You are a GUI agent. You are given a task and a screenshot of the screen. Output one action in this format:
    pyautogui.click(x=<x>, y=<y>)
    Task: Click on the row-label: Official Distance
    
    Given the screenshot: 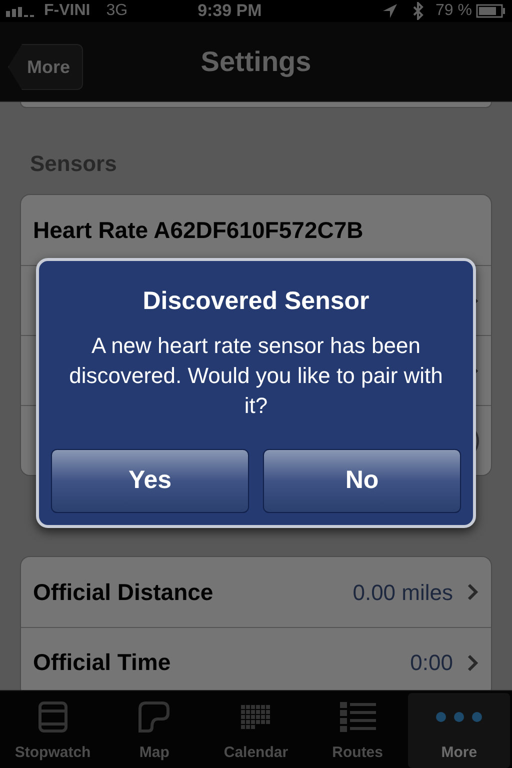 What is the action you would take?
    pyautogui.click(x=123, y=592)
    